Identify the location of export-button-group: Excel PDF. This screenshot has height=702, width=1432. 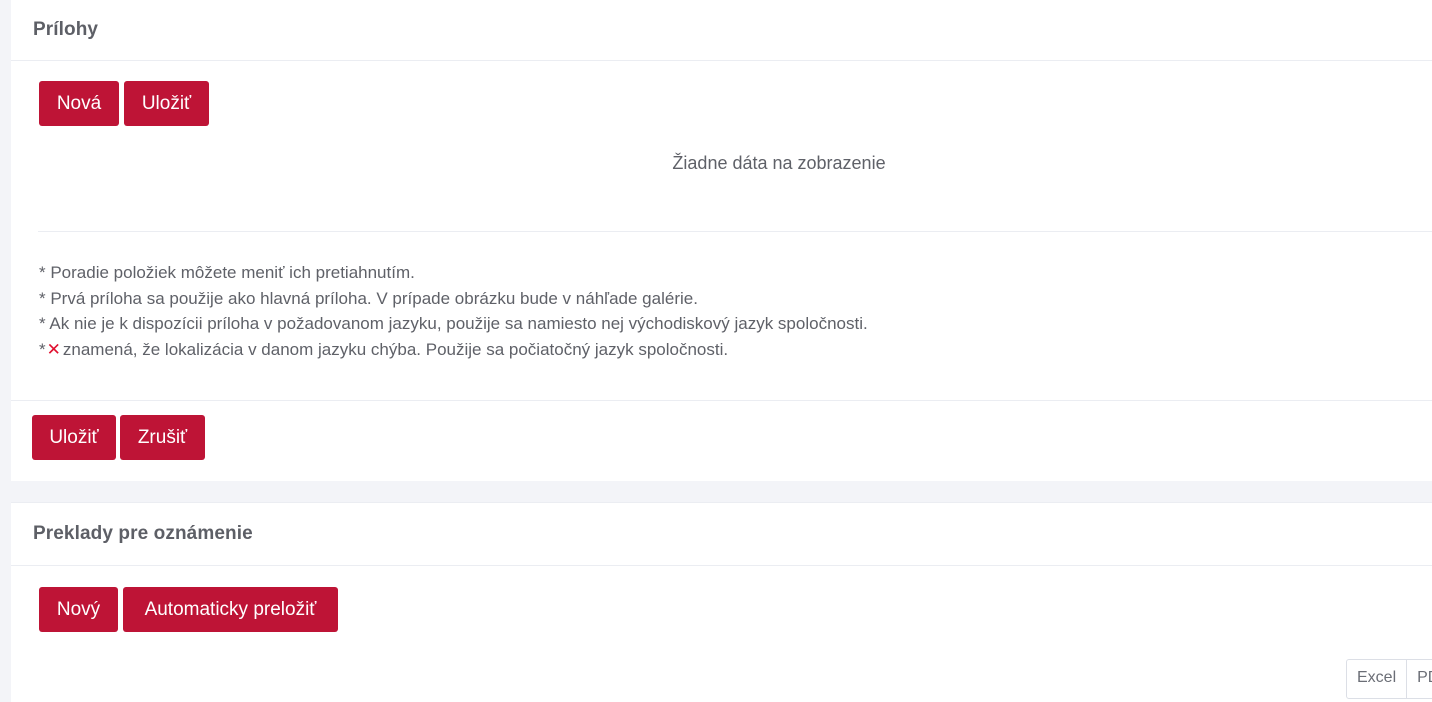
(1389, 679).